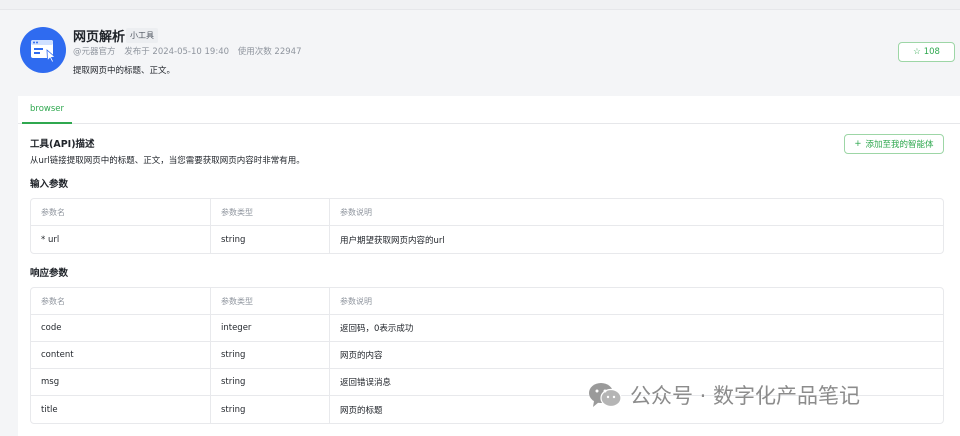  What do you see at coordinates (47, 110) in the screenshot?
I see `tab-browser: browser` at bounding box center [47, 110].